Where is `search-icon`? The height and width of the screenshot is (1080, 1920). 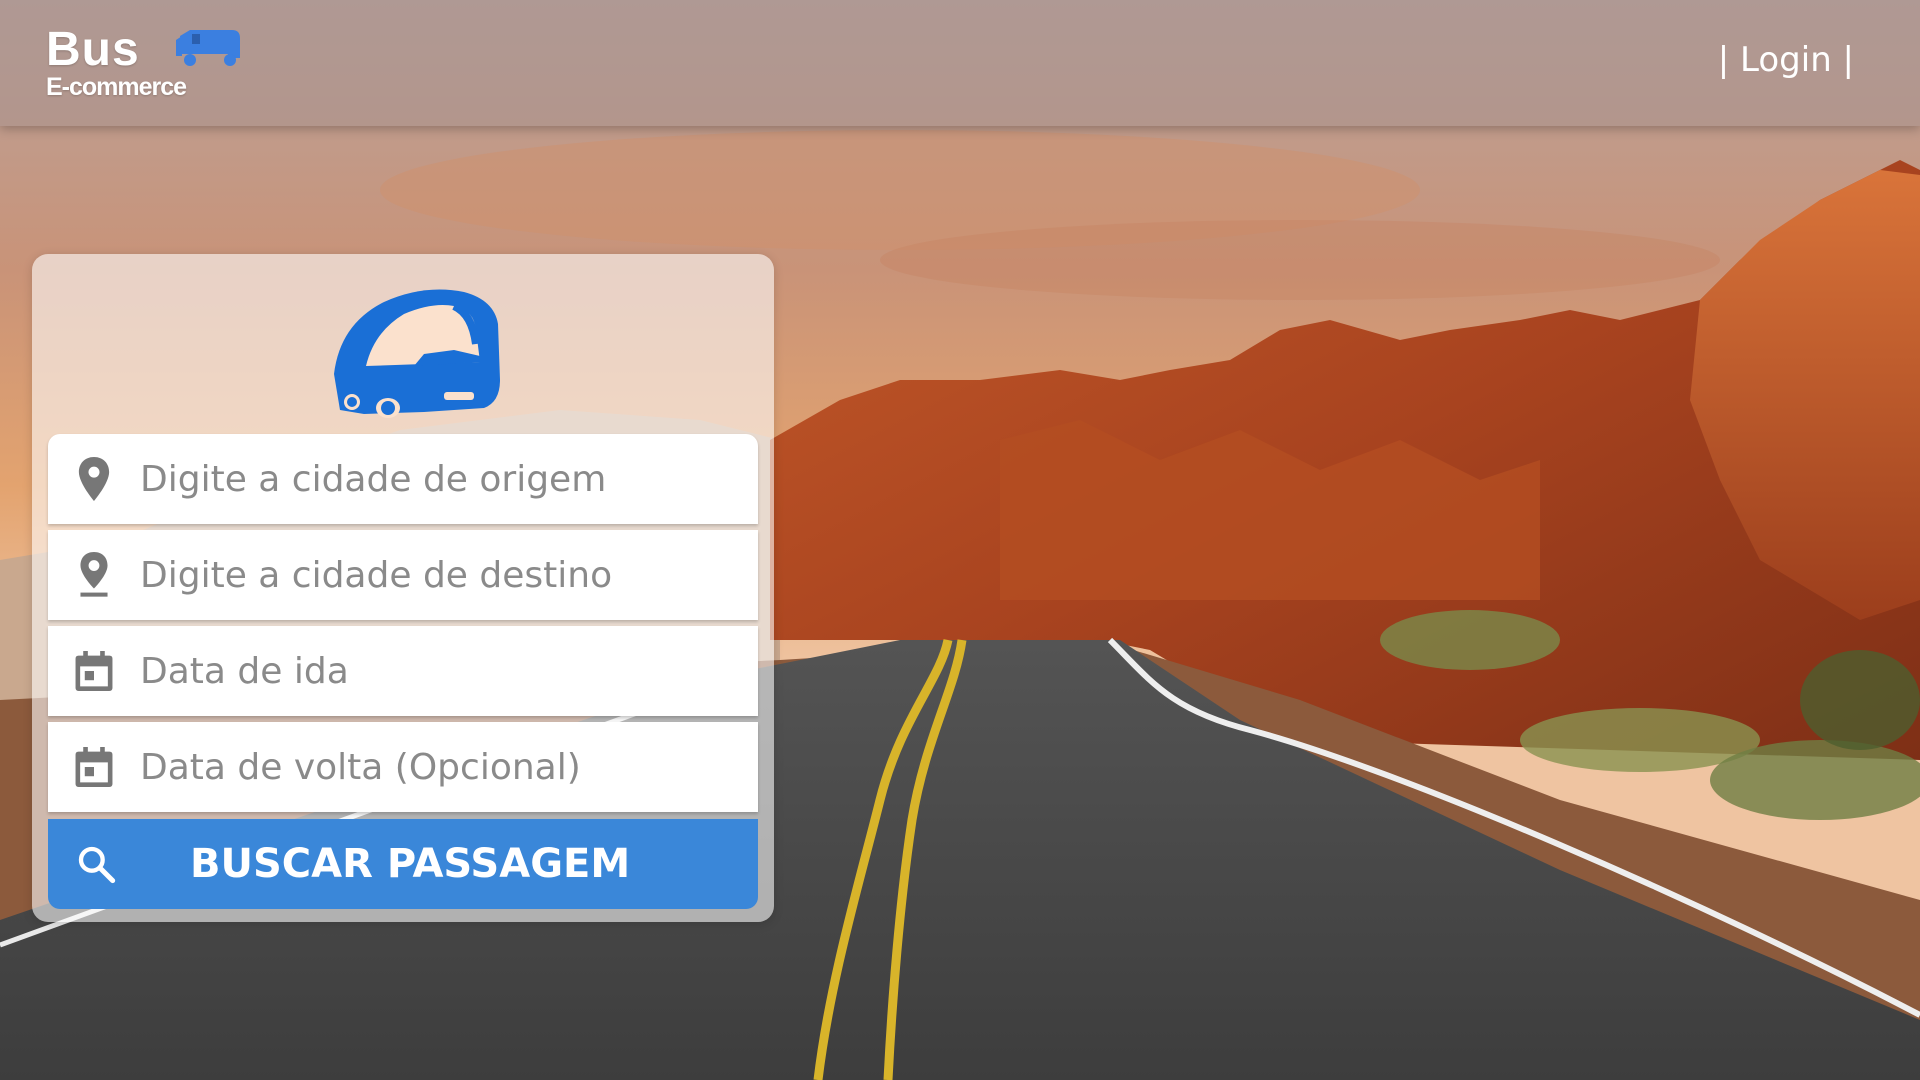 search-icon is located at coordinates (96, 864).